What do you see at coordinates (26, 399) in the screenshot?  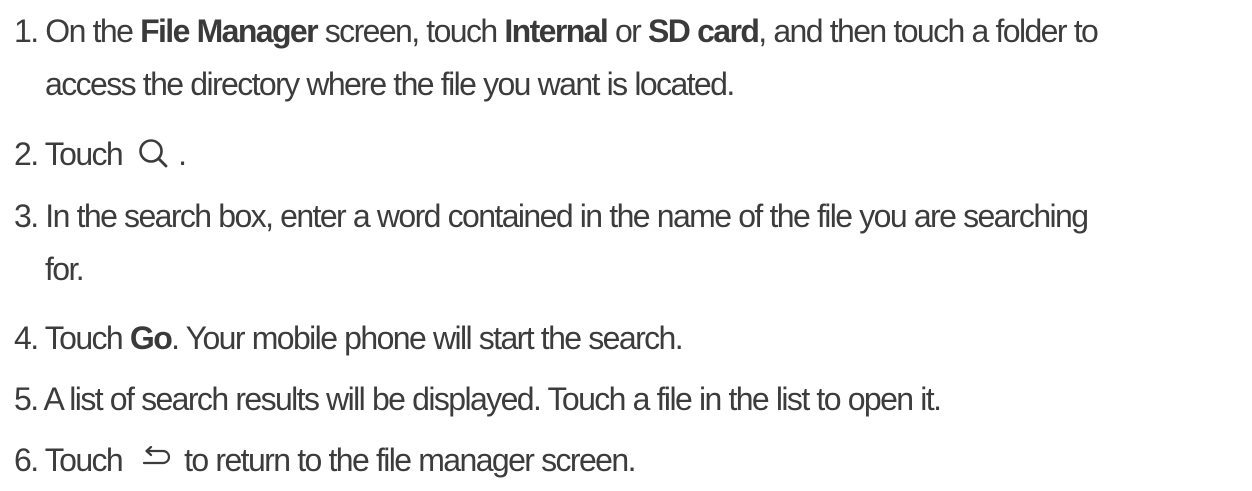 I see `step-number: 5.` at bounding box center [26, 399].